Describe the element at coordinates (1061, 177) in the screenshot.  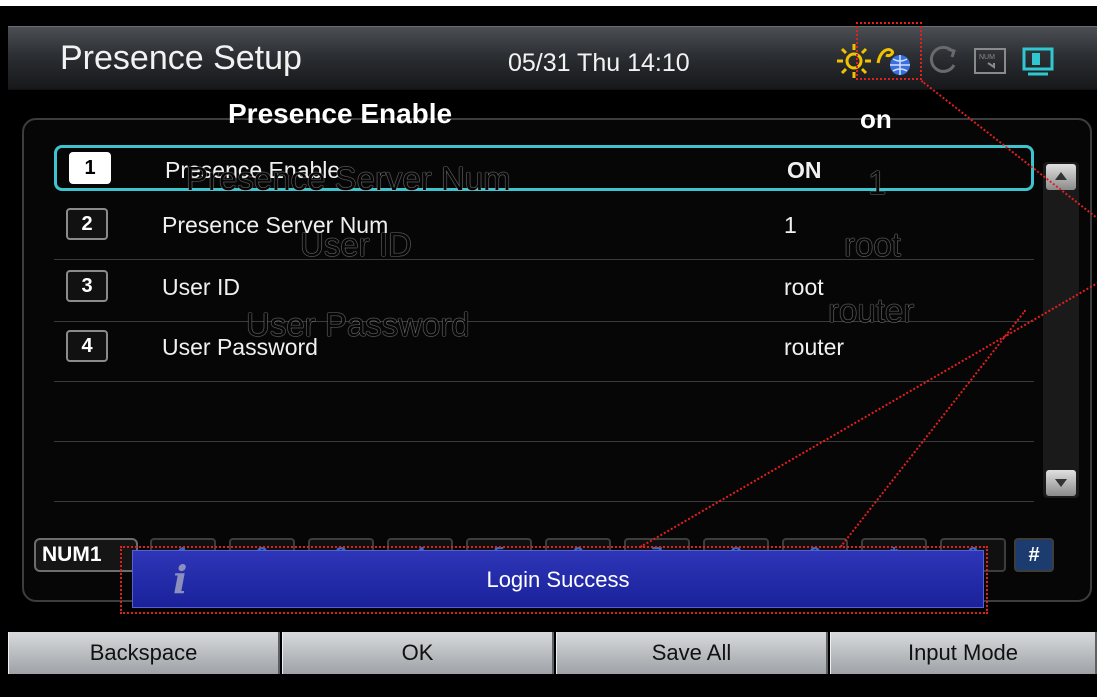
I see `scroll-up-button` at that location.